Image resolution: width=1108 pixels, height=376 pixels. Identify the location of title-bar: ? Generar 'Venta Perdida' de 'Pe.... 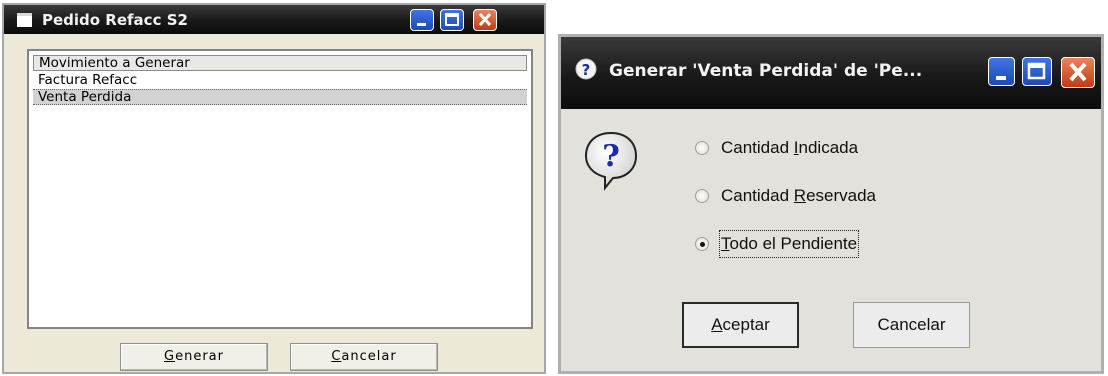
(831, 73).